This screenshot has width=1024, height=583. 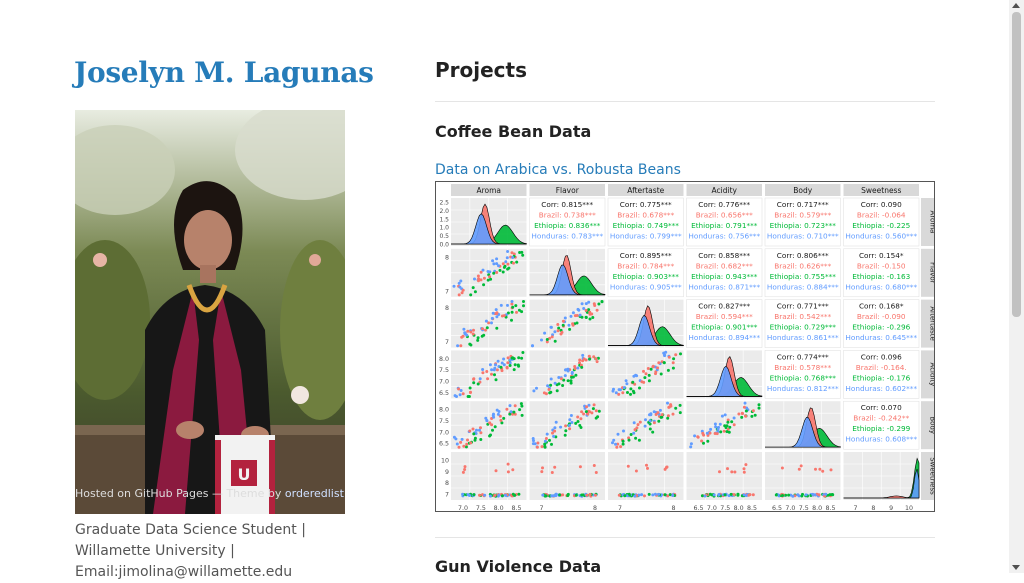 What do you see at coordinates (444, 393) in the screenshot?
I see `y-tick-label: 6.5` at bounding box center [444, 393].